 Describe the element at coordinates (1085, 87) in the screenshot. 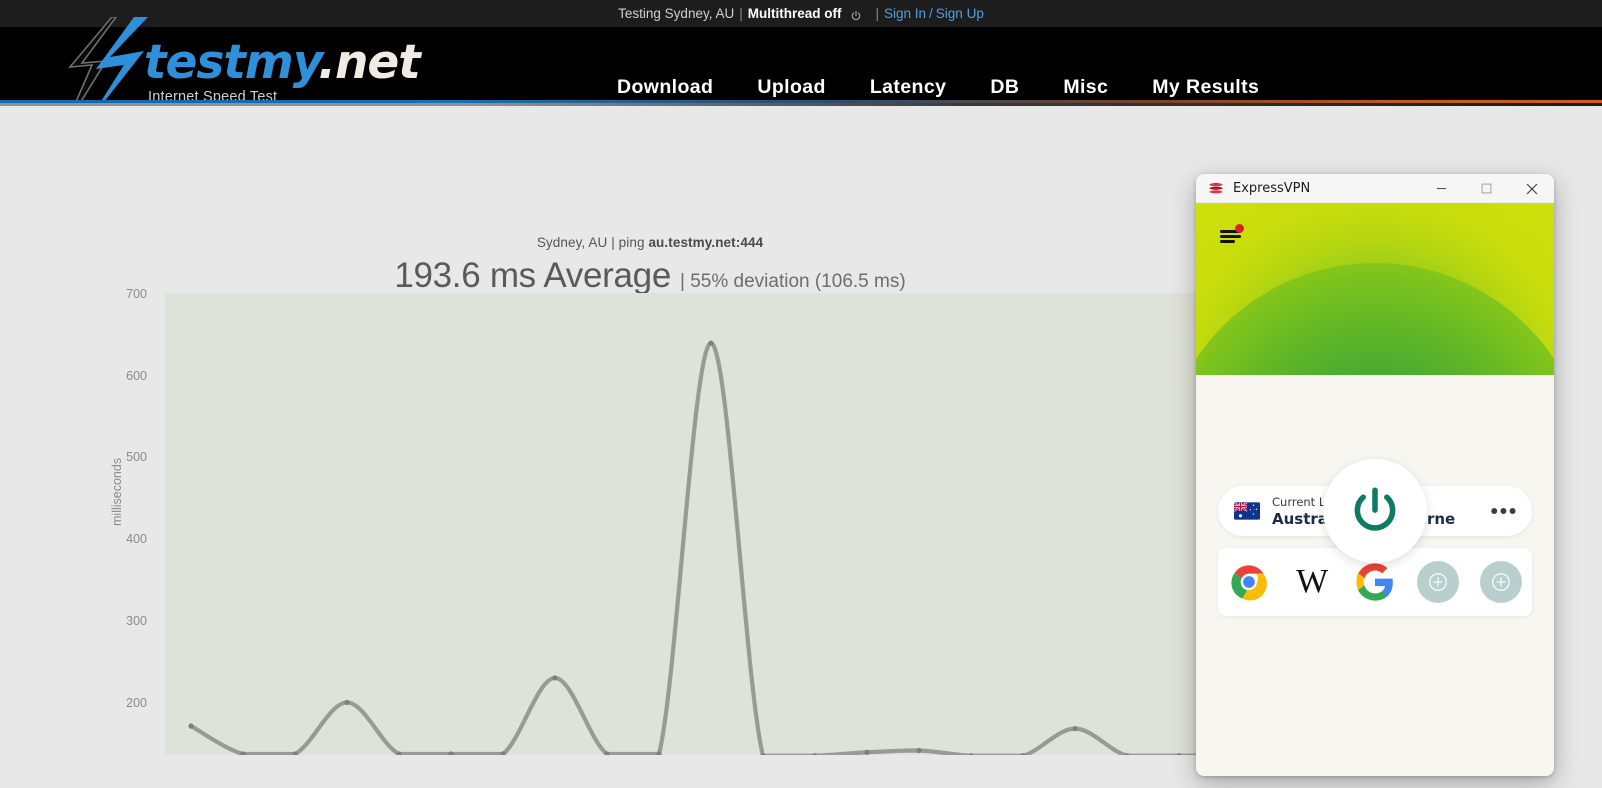

I see `nav-item-misc: Misc` at that location.